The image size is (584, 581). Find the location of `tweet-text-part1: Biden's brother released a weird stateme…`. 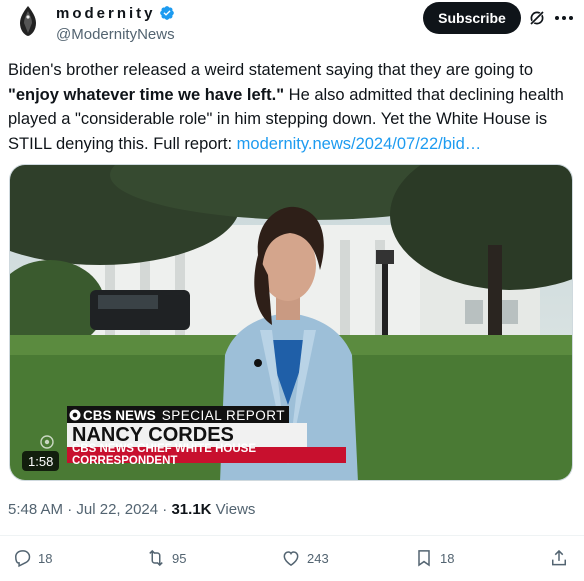

tweet-text-part1: Biden's brother released a weird stateme… is located at coordinates (271, 70).